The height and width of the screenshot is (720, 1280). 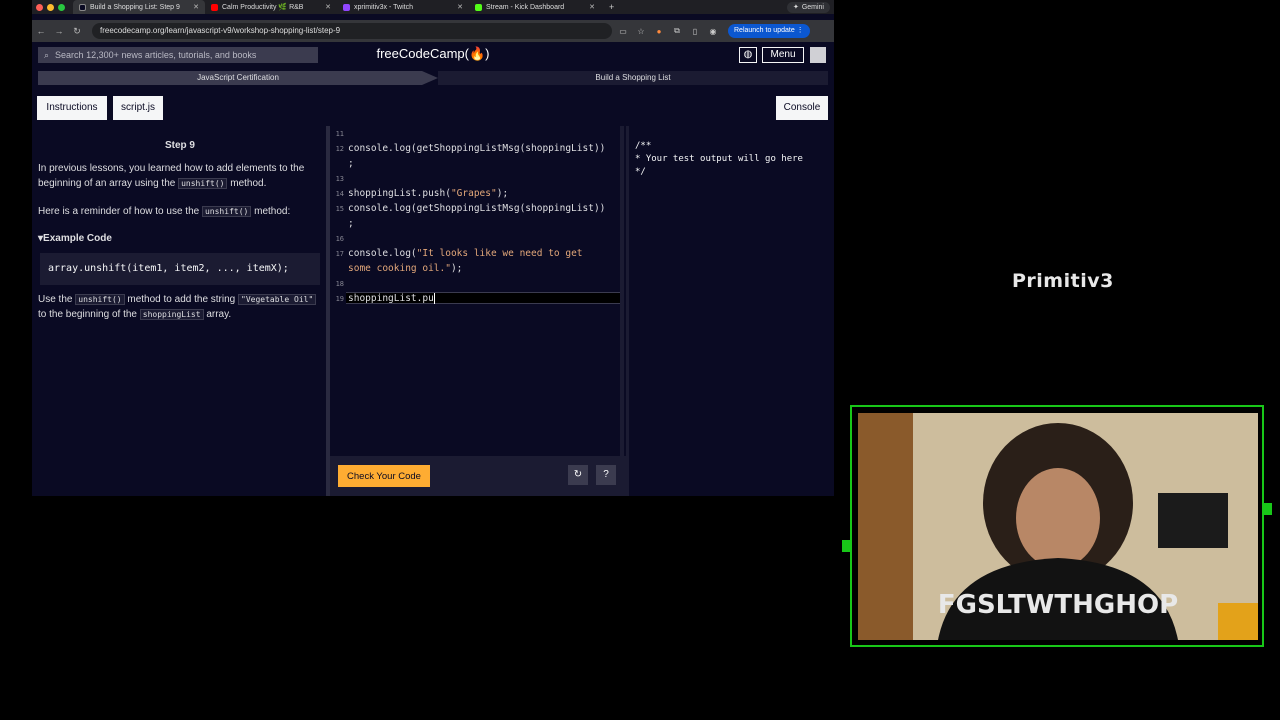 I want to click on text: method to add the string, so click(x=181, y=299).